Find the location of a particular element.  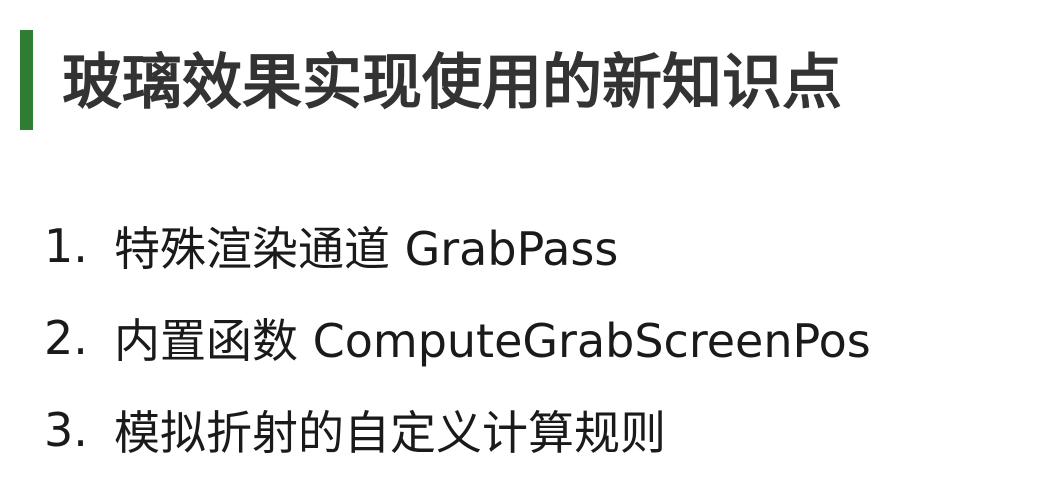

list-item-text: 内置函数 ComputeGrabScreenPos is located at coordinates (492, 341).